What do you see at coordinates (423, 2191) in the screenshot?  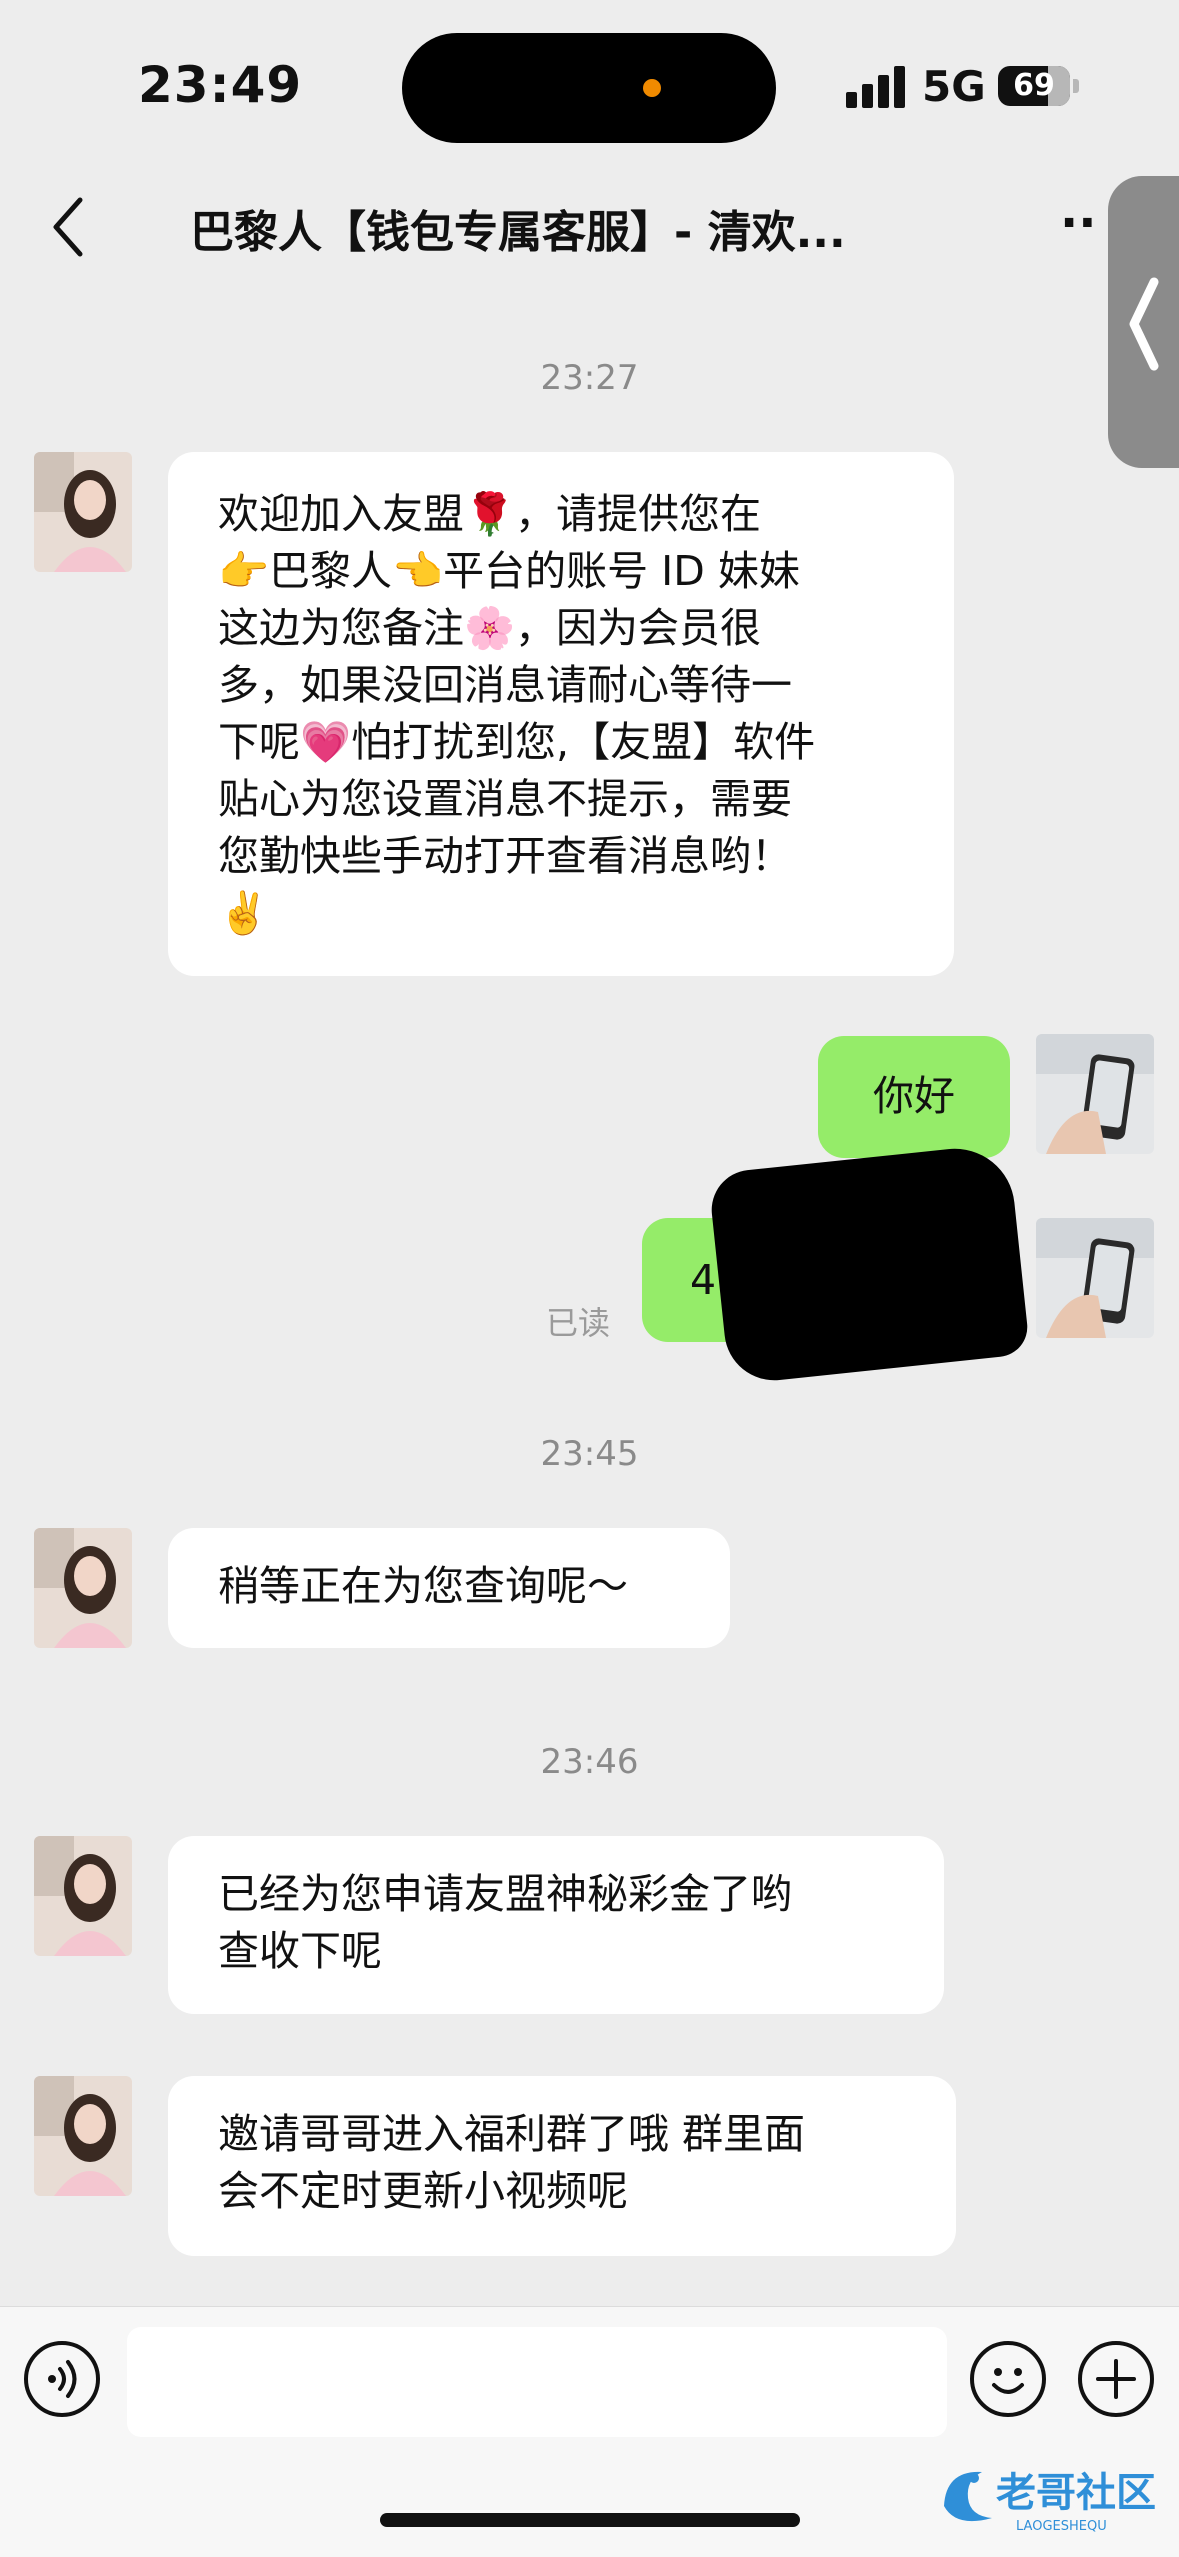 I see `message-line: 会不定时更新小视频呢` at bounding box center [423, 2191].